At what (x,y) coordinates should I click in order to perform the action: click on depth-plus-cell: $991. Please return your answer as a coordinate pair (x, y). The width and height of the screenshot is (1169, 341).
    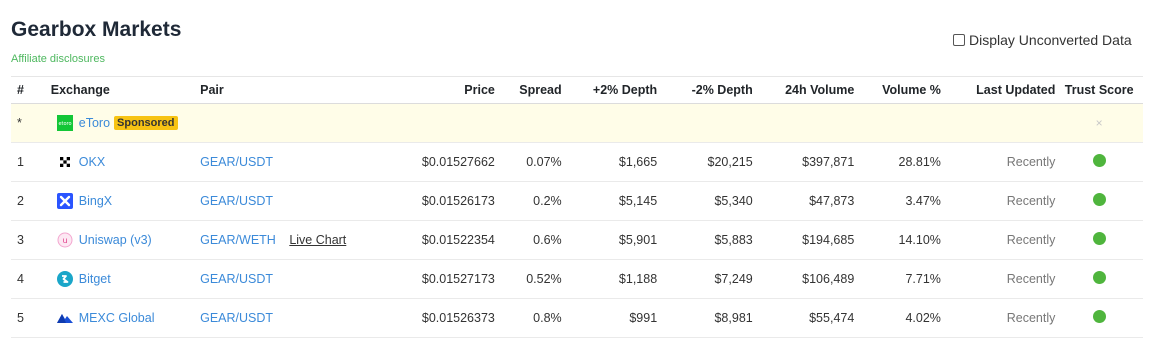
    Looking at the image, I should click on (609, 318).